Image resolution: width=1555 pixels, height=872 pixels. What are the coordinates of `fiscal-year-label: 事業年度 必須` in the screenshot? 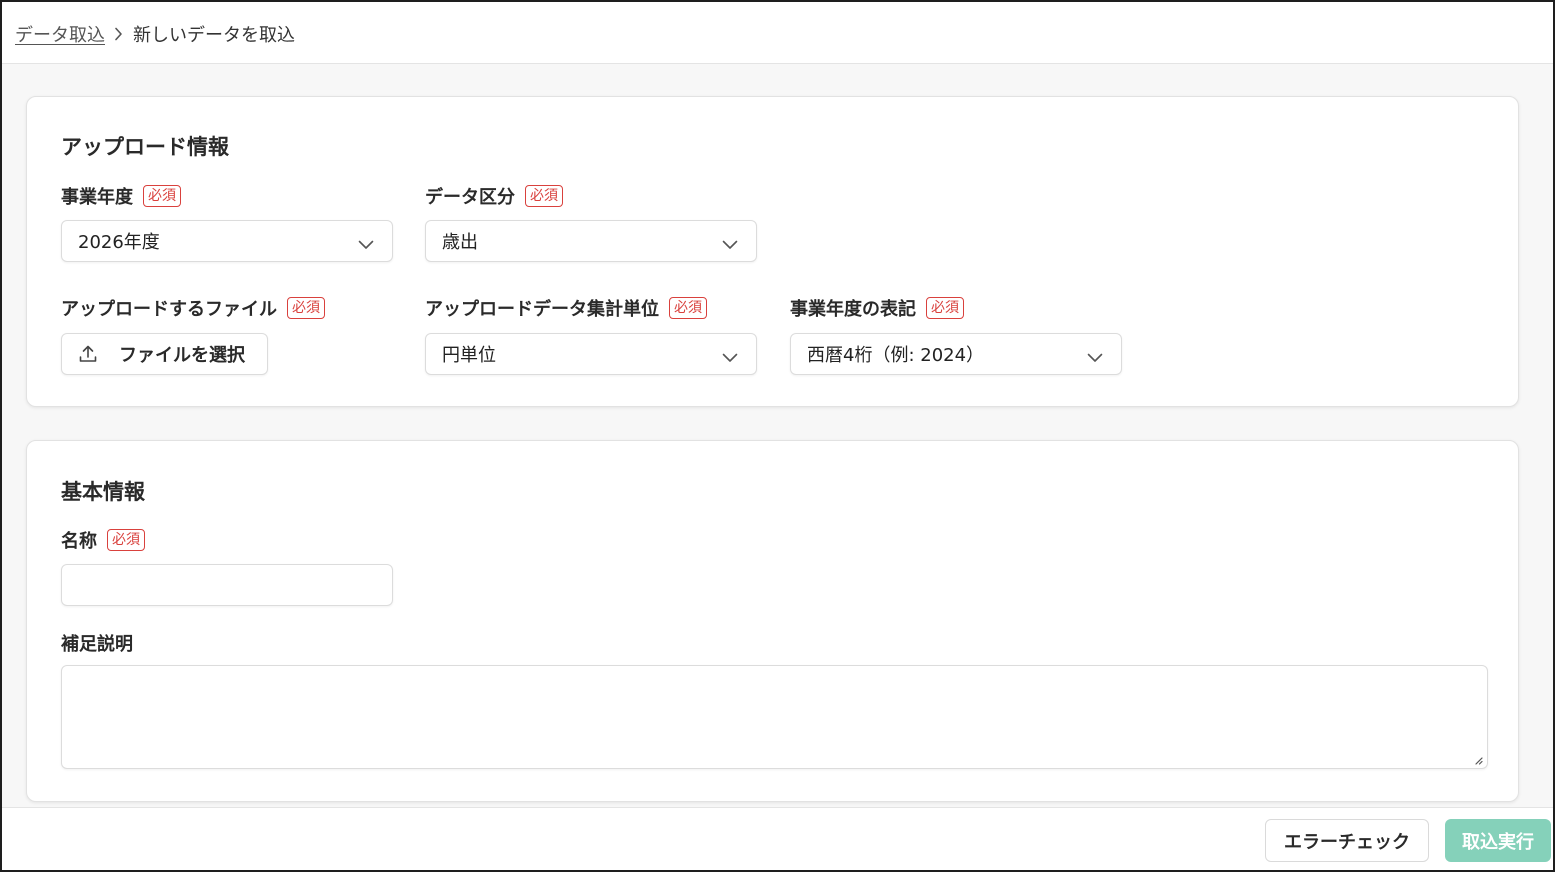 It's located at (121, 196).